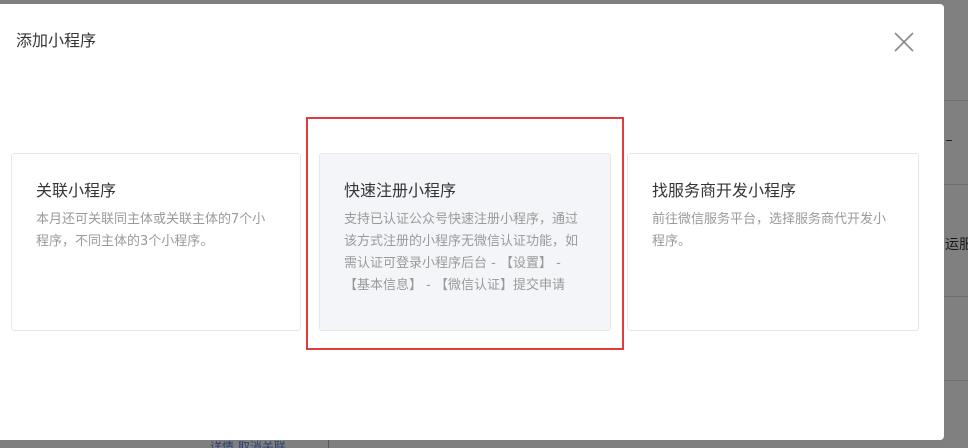 The width and height of the screenshot is (968, 448). What do you see at coordinates (151, 230) in the screenshot?
I see `card-description: 本月还可关联同主体或关联主体的7个小程序，不同主体的3个小程序。` at bounding box center [151, 230].